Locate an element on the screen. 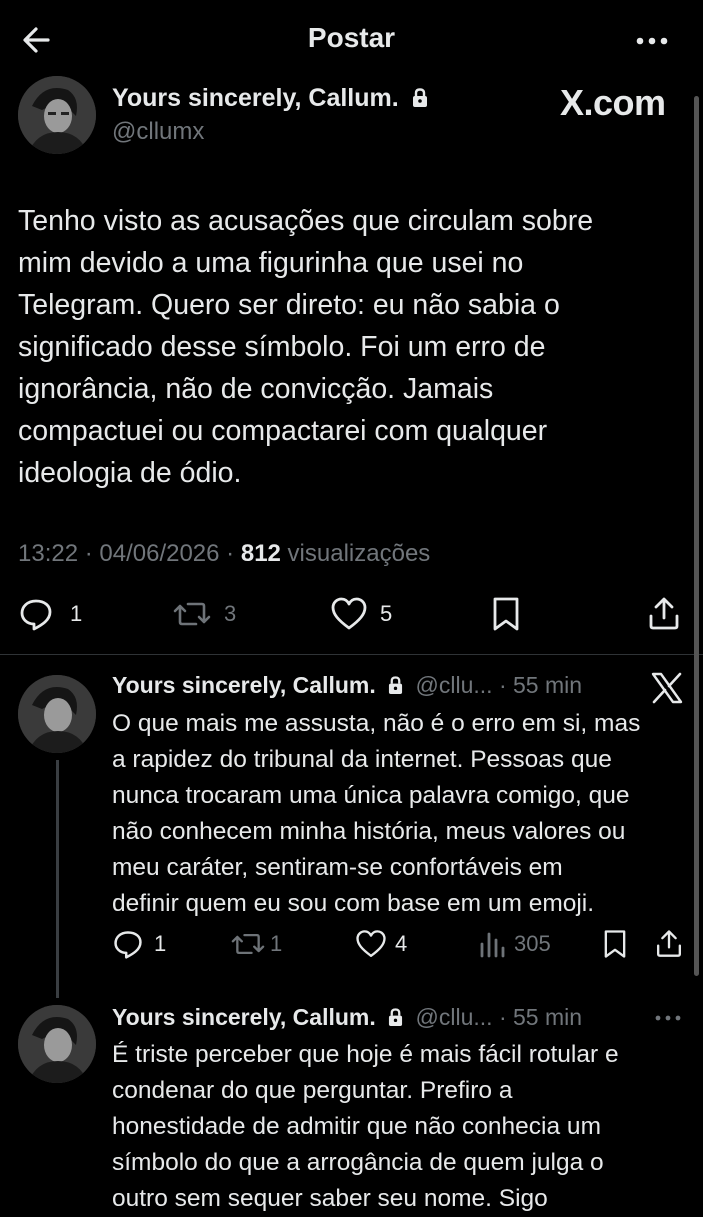  page-title: Postar is located at coordinates (351, 37).